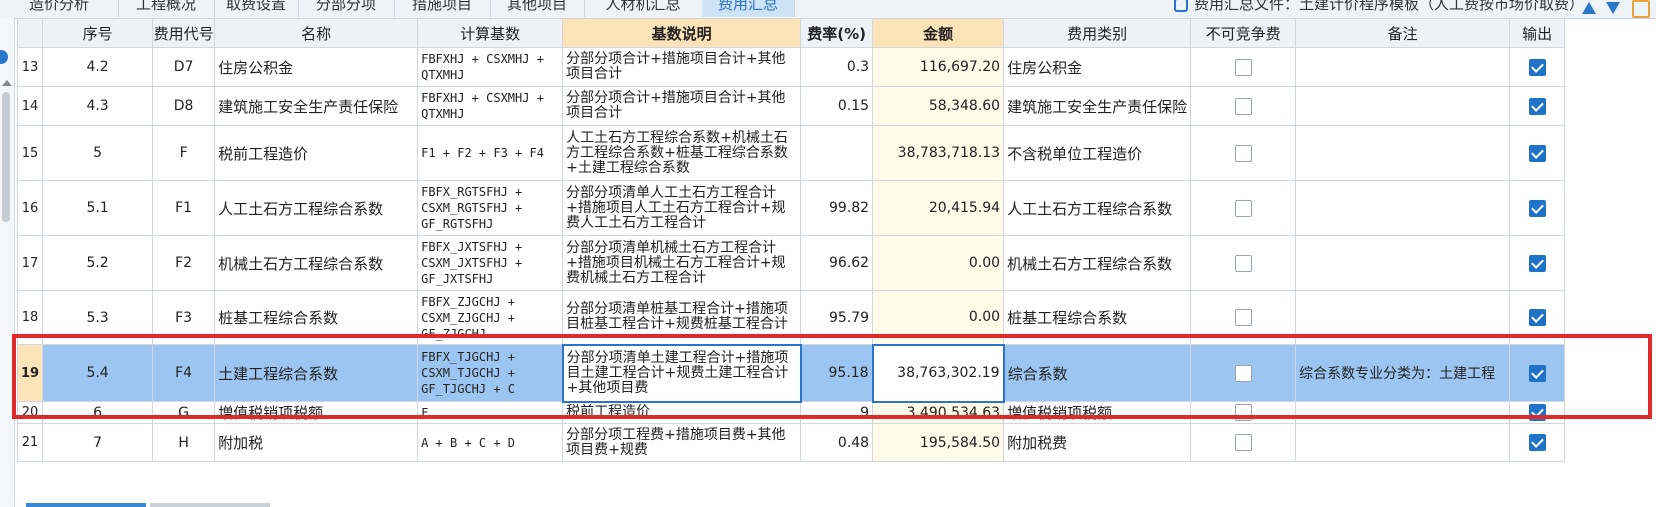 Image resolution: width=1656 pixels, height=507 pixels. What do you see at coordinates (837, 67) in the screenshot?
I see `rate-cell: 0.3` at bounding box center [837, 67].